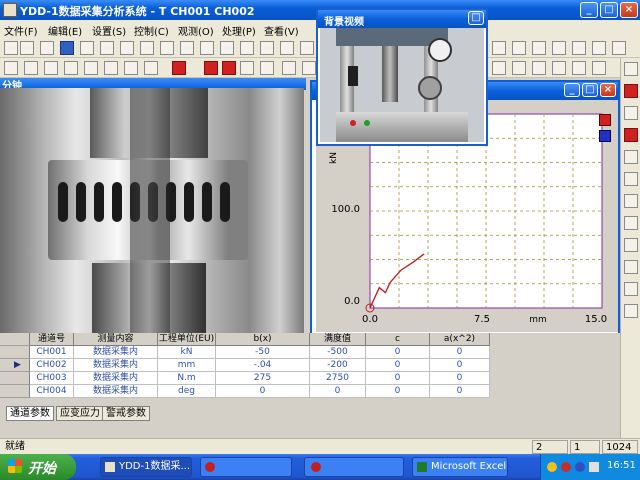 The width and height of the screenshot is (640, 480). I want to click on crosshair-icon, so click(179, 68).